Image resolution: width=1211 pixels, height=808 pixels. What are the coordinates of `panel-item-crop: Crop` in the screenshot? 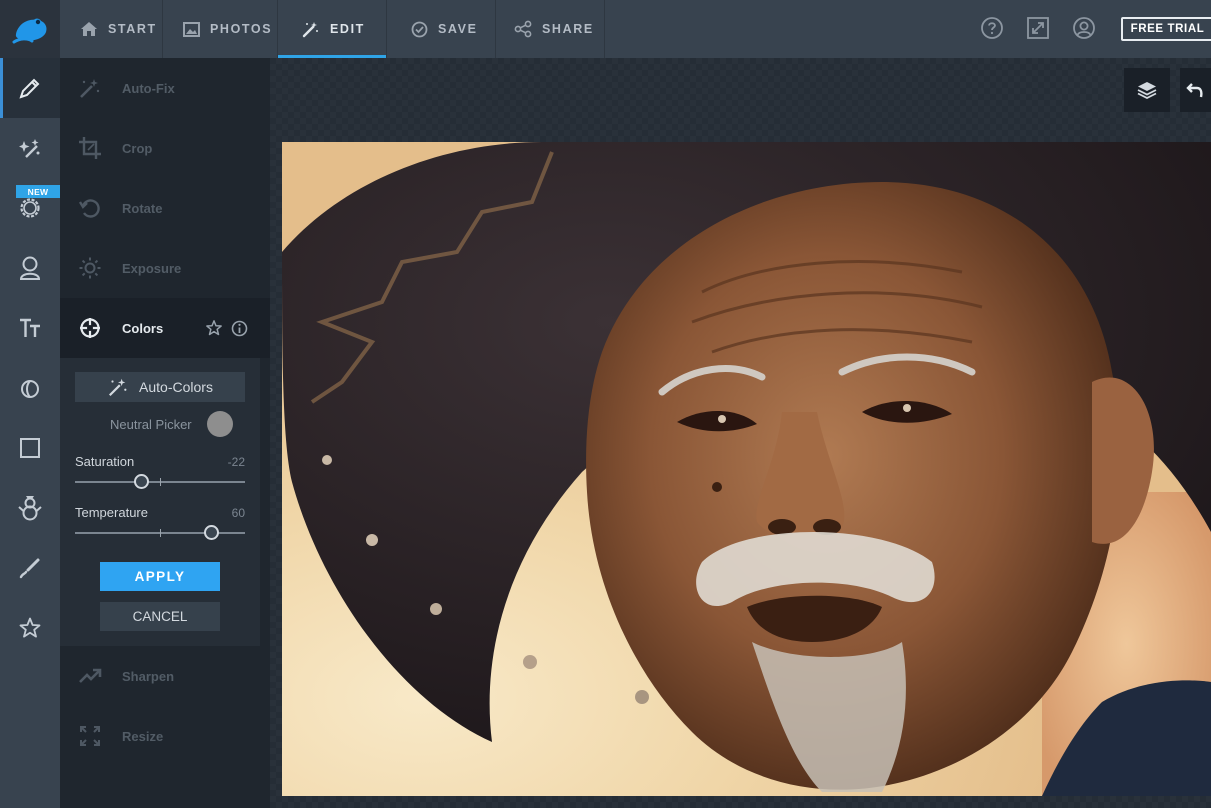 It's located at (165, 148).